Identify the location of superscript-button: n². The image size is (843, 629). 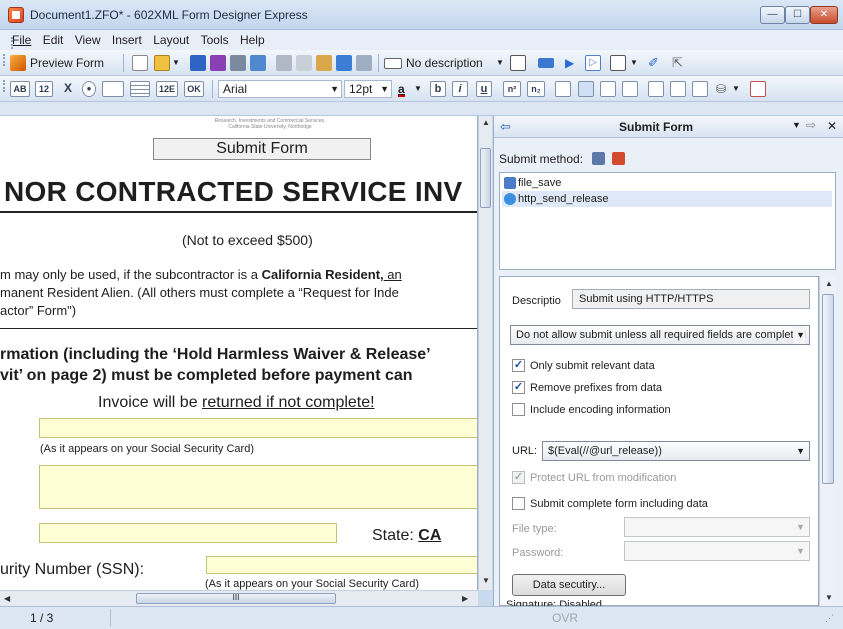
(512, 89).